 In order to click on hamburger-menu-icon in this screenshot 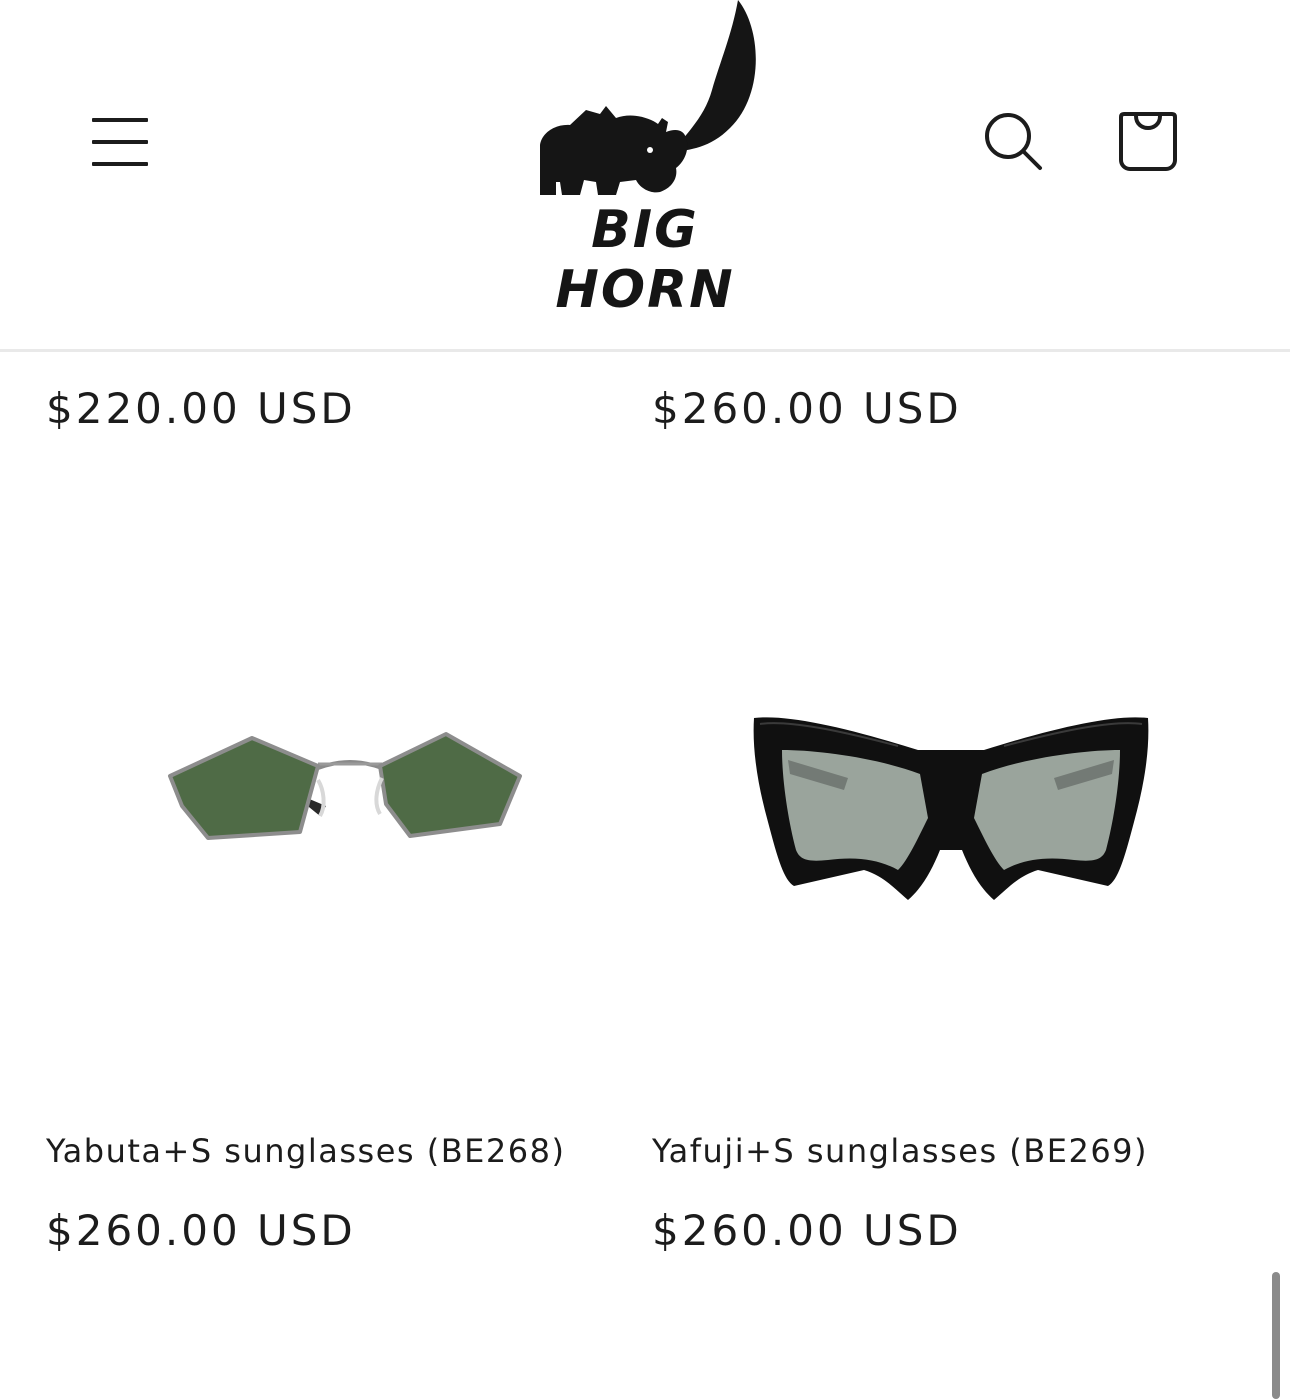, I will do `click(120, 120)`.